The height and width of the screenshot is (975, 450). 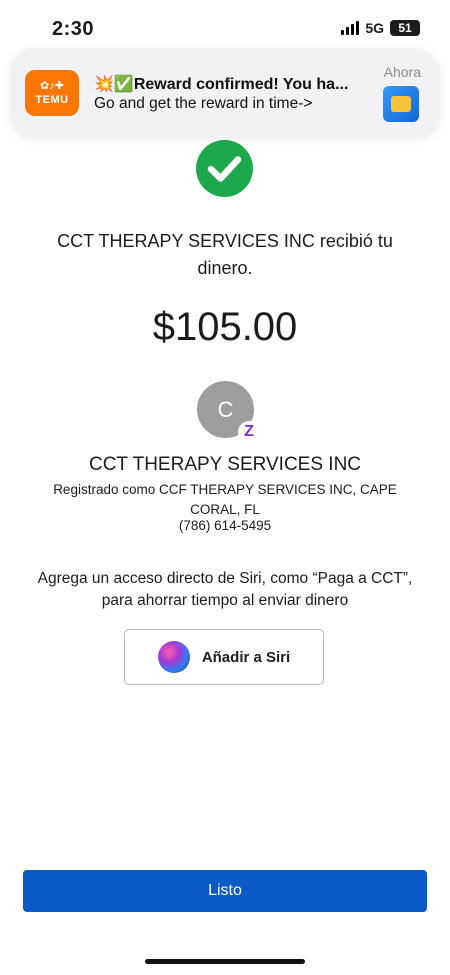 I want to click on recipient-name: CCT THERAPY SERVICES INC, so click(x=225, y=464).